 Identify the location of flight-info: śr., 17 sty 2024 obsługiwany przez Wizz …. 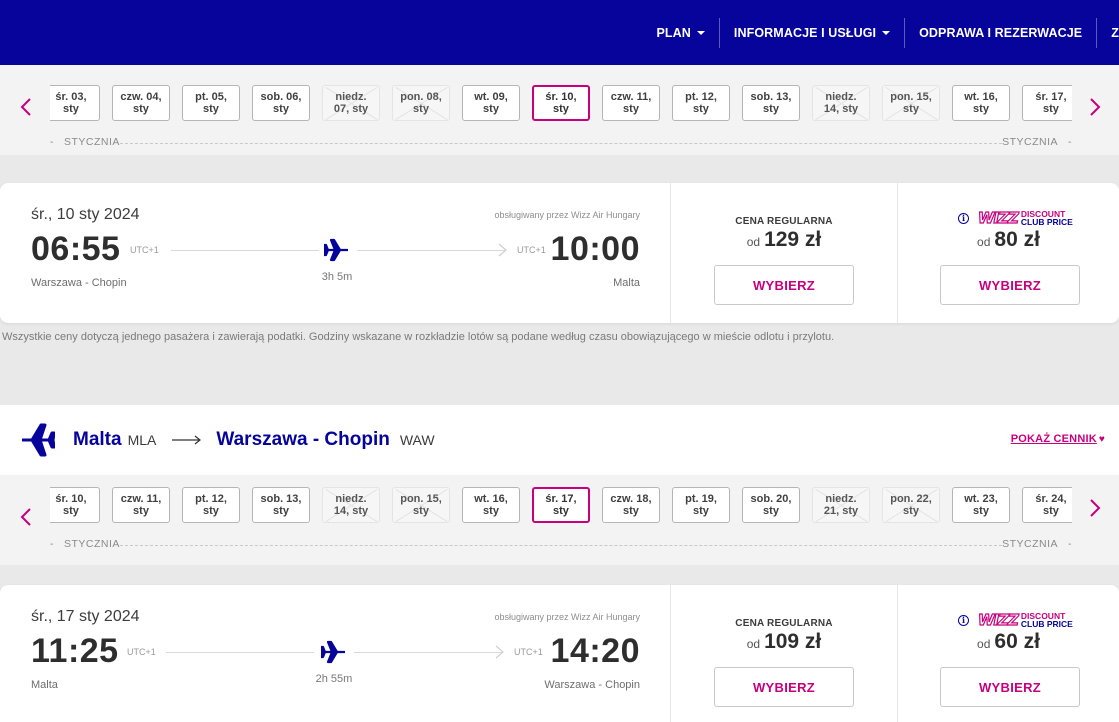
(335, 653).